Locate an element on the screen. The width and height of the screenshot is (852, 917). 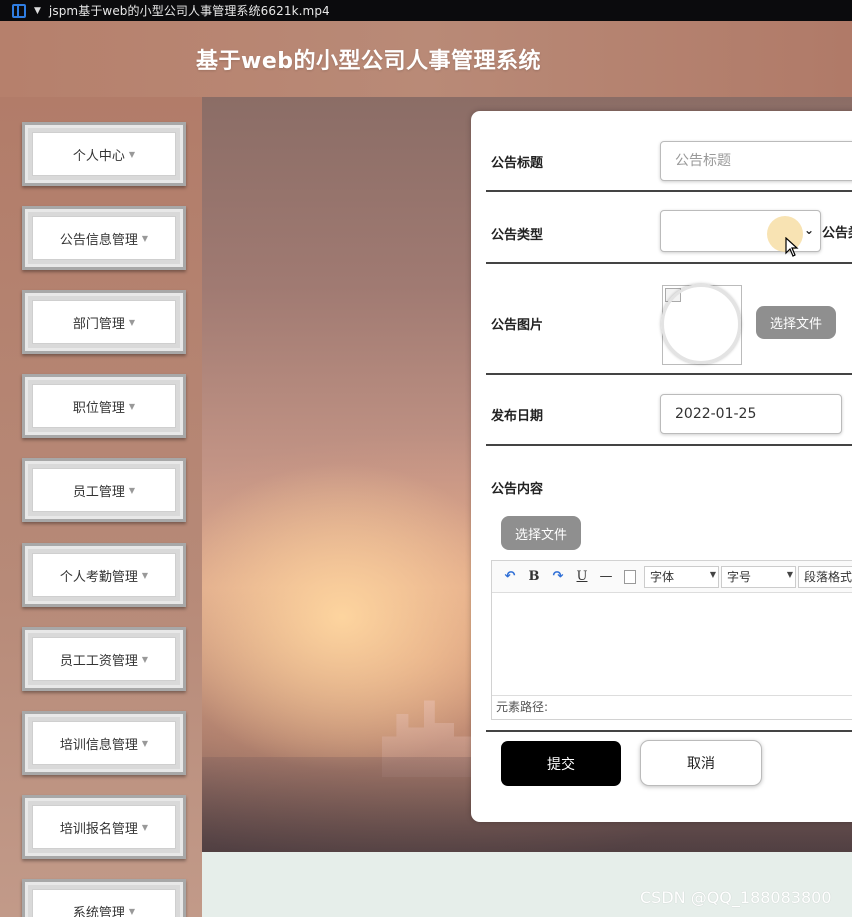
sidebar-item-position-management: 职位管理 ▼ is located at coordinates (104, 406).